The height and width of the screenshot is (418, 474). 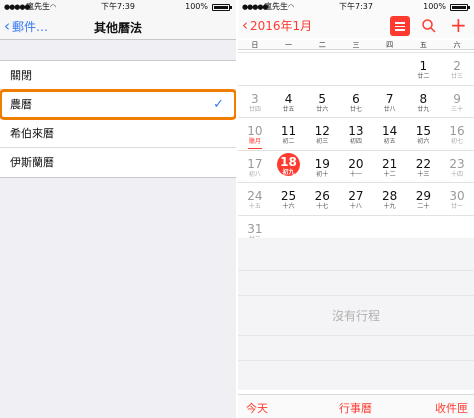 What do you see at coordinates (322, 45) in the screenshot?
I see `weekday-label: 二` at bounding box center [322, 45].